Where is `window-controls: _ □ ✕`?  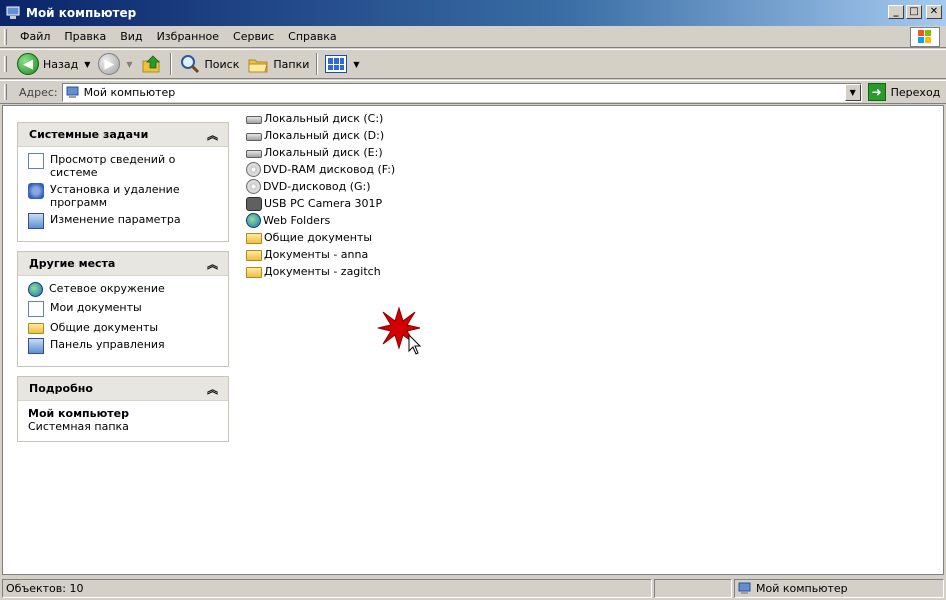 window-controls: _ □ ✕ is located at coordinates (915, 12).